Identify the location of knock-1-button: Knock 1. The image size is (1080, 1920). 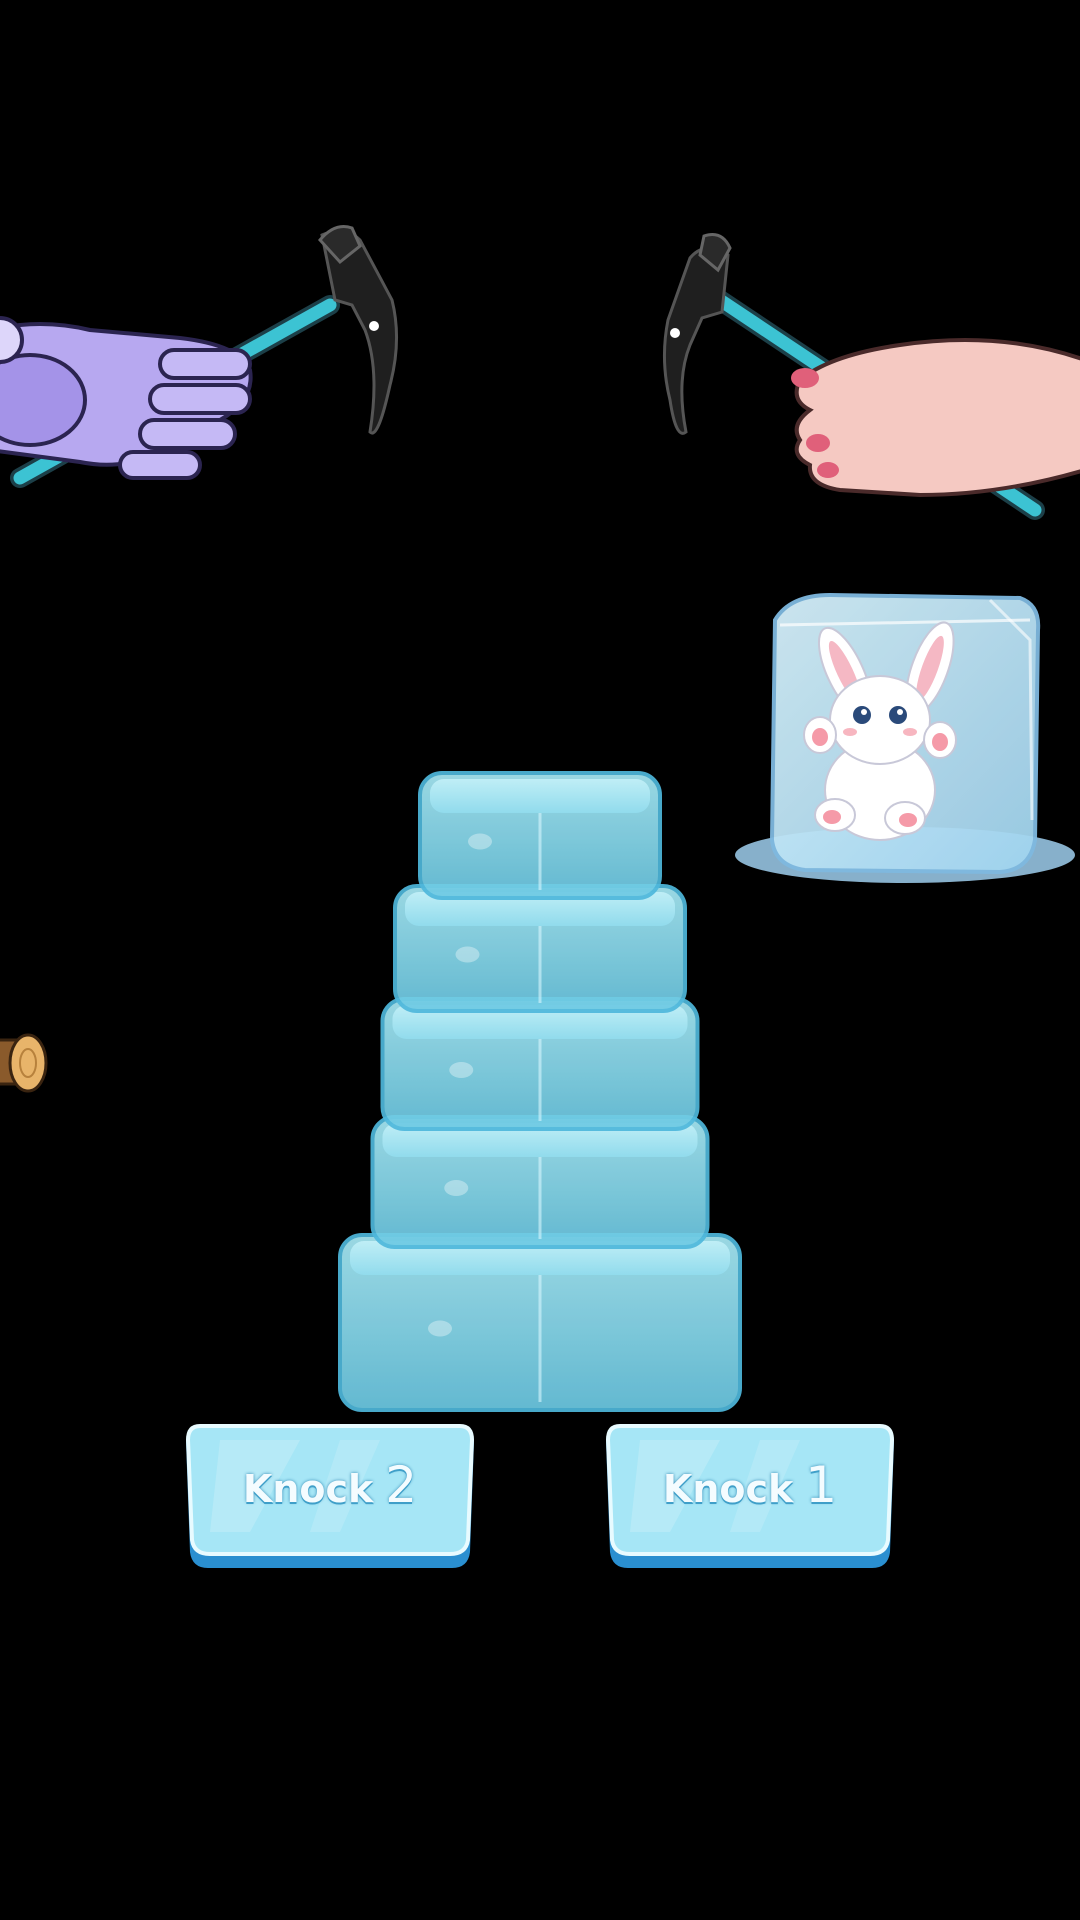
(750, 1498).